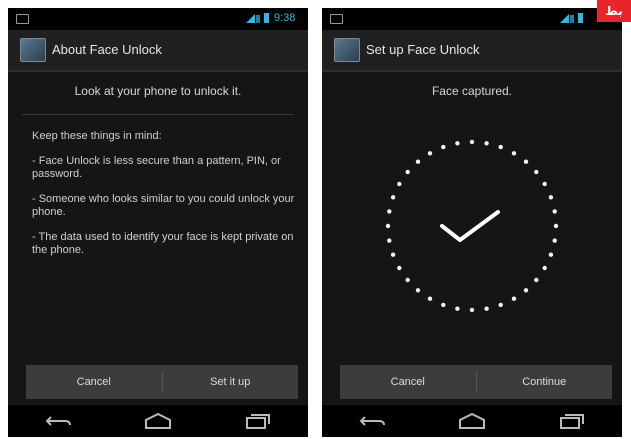 Image resolution: width=631 pixels, height=439 pixels. What do you see at coordinates (423, 49) in the screenshot?
I see `screen-title: Set up Face Unlock` at bounding box center [423, 49].